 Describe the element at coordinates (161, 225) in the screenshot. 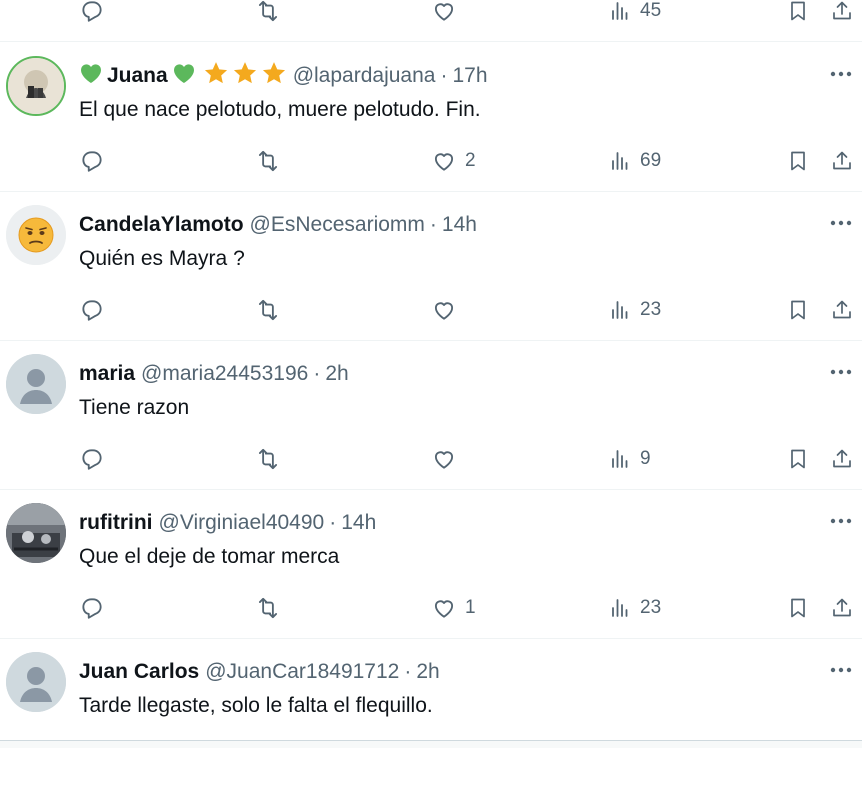

I see `display-name: CandelaYlamoto` at that location.